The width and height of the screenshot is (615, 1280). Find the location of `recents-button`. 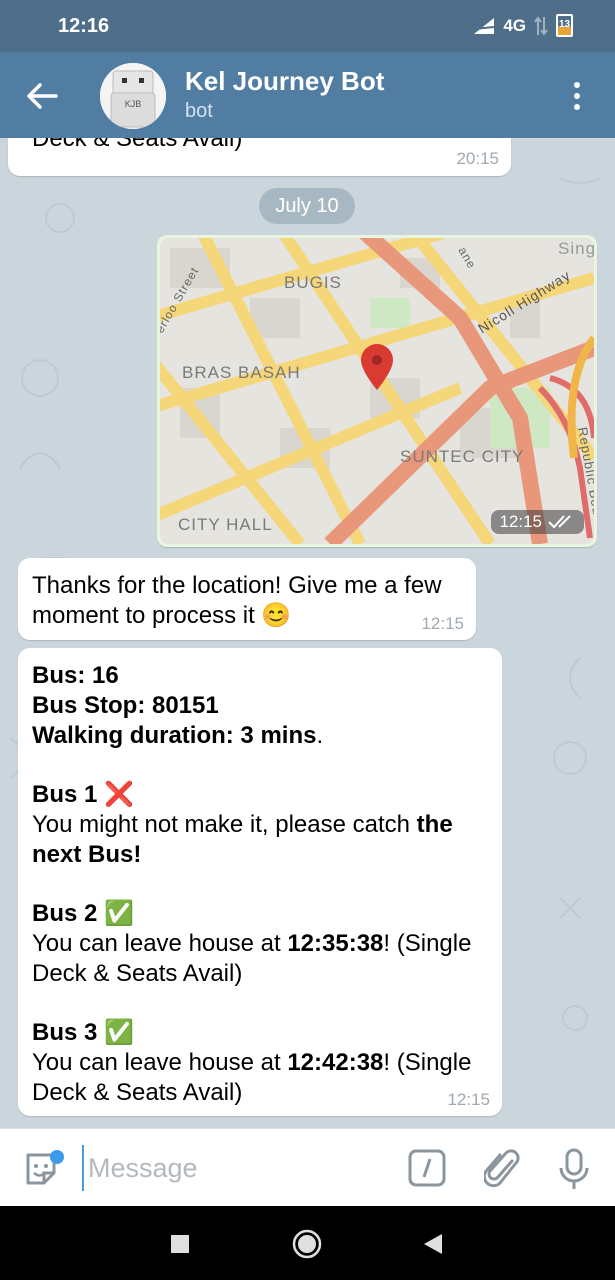

recents-button is located at coordinates (180, 1244).